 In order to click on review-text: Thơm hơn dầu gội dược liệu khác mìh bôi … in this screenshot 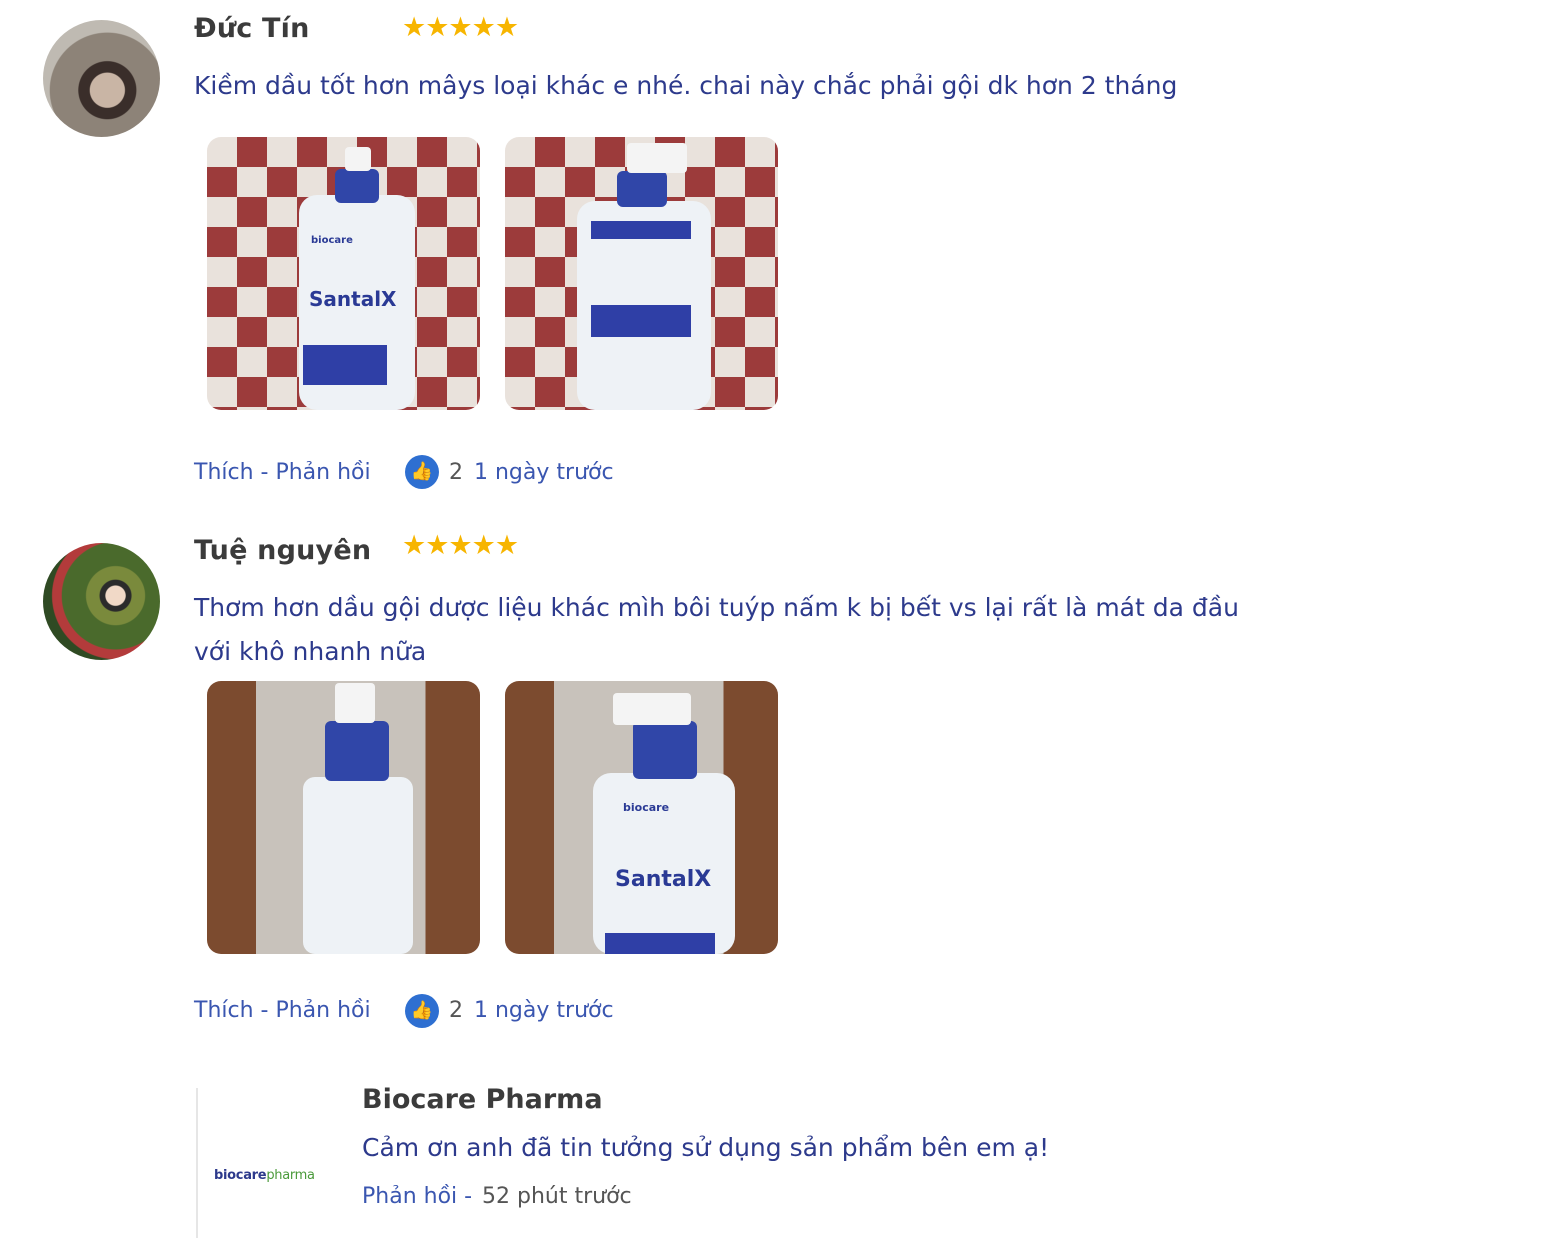, I will do `click(754, 630)`.